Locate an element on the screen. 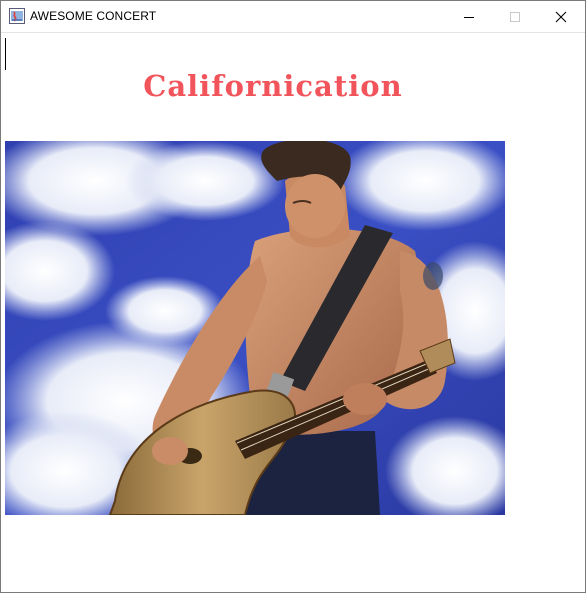  close-button is located at coordinates (561, 16).